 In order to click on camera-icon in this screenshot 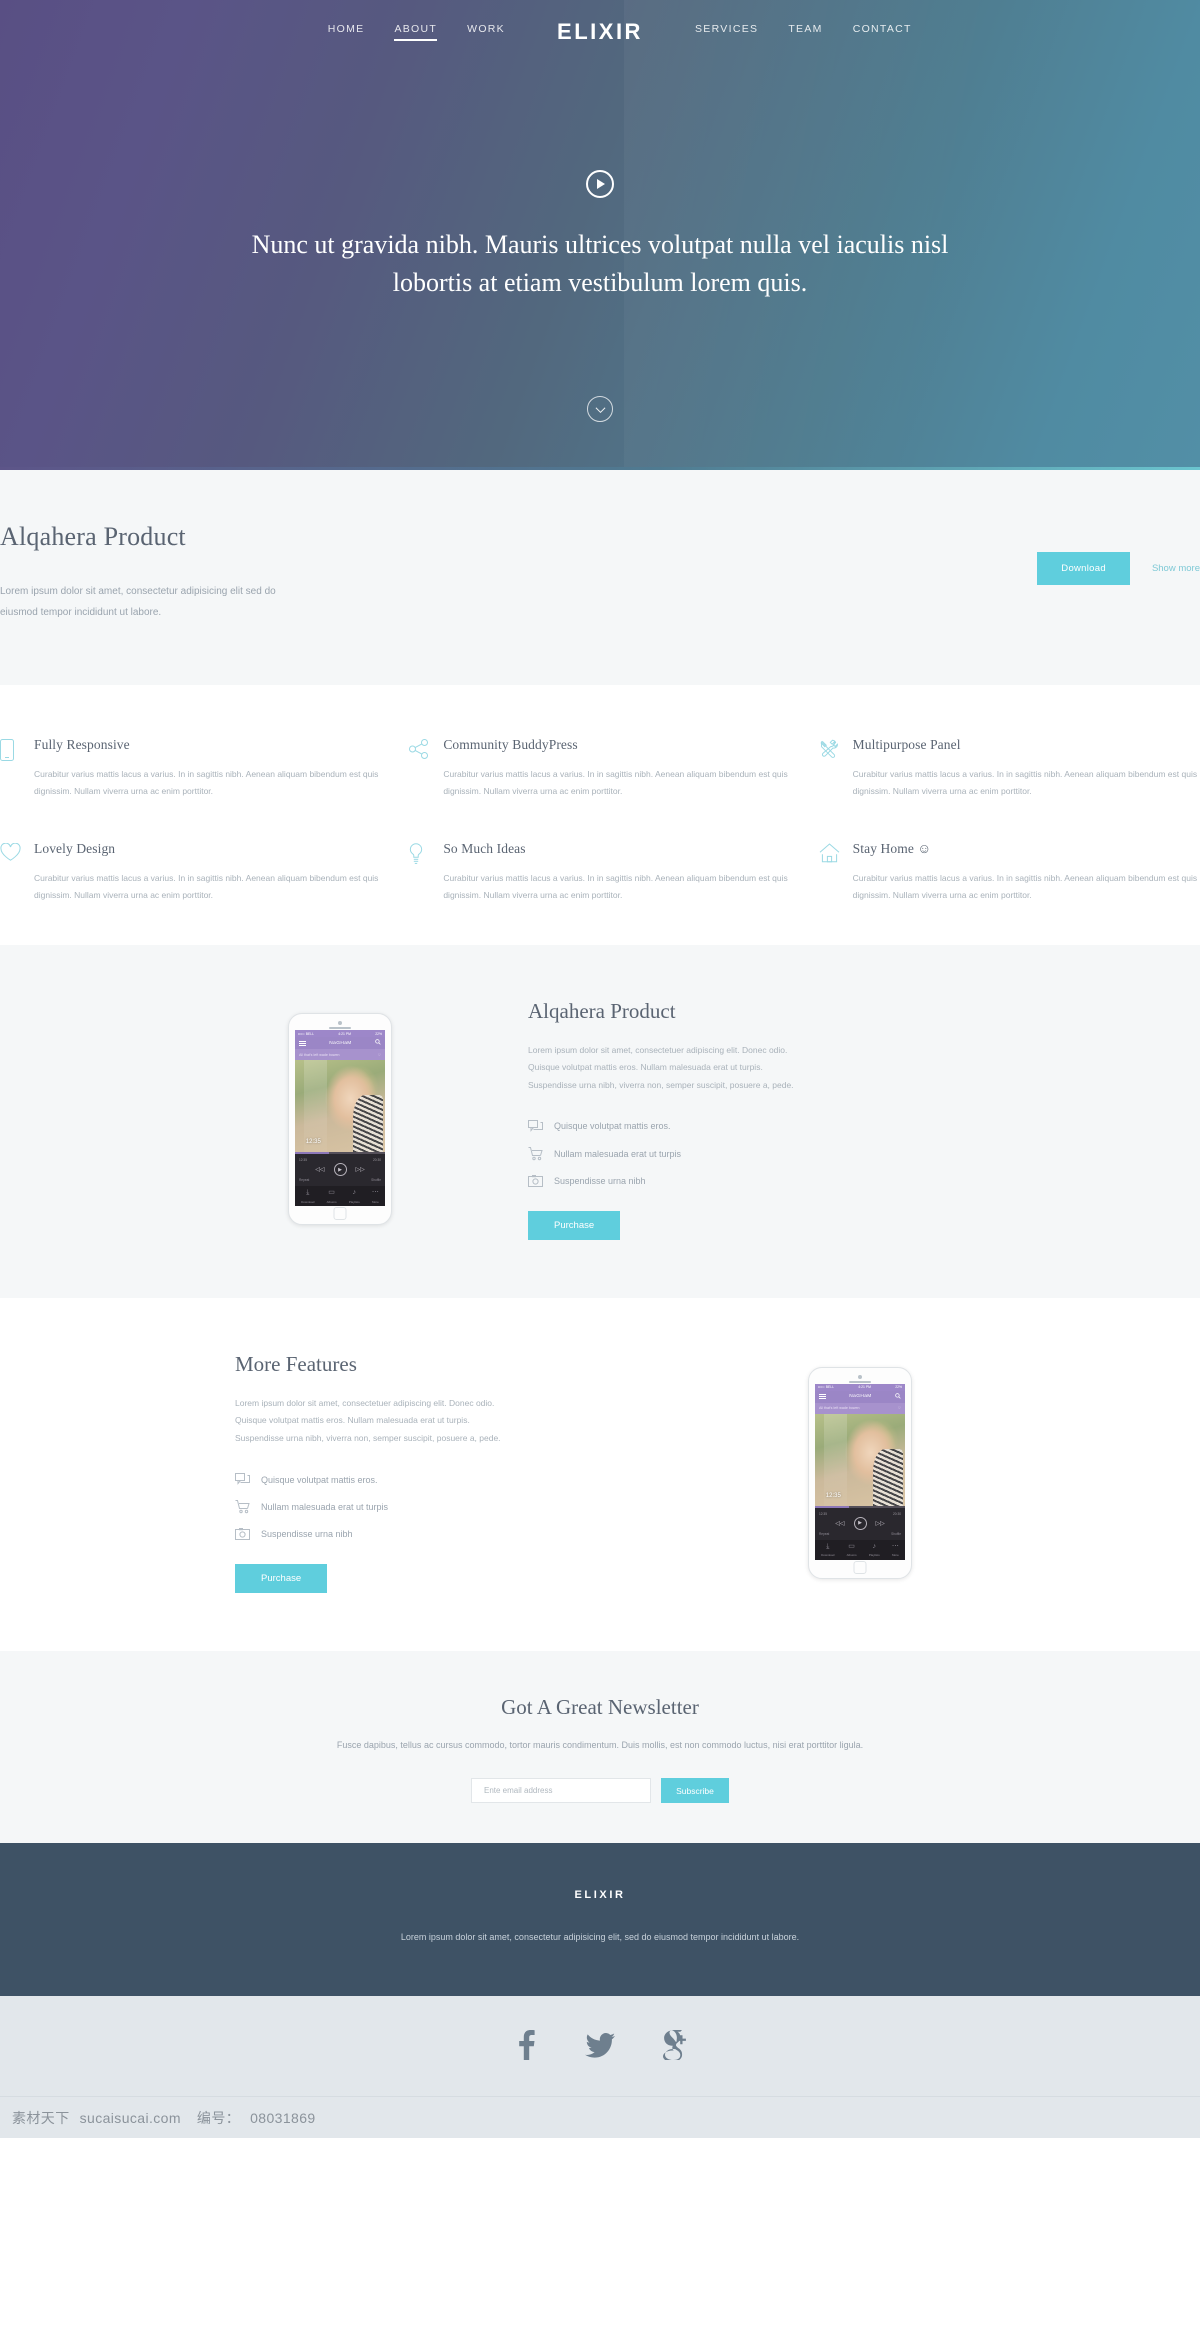, I will do `click(242, 1534)`.